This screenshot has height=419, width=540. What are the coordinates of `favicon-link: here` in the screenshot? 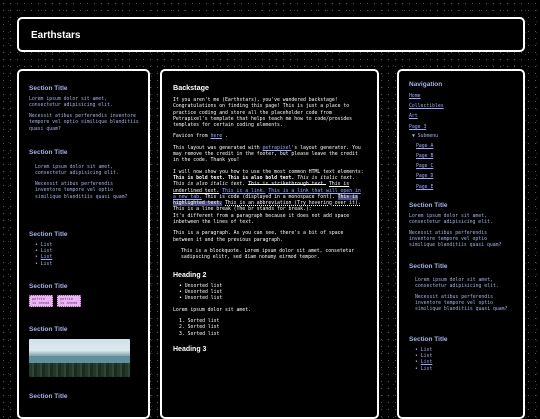 It's located at (217, 136).